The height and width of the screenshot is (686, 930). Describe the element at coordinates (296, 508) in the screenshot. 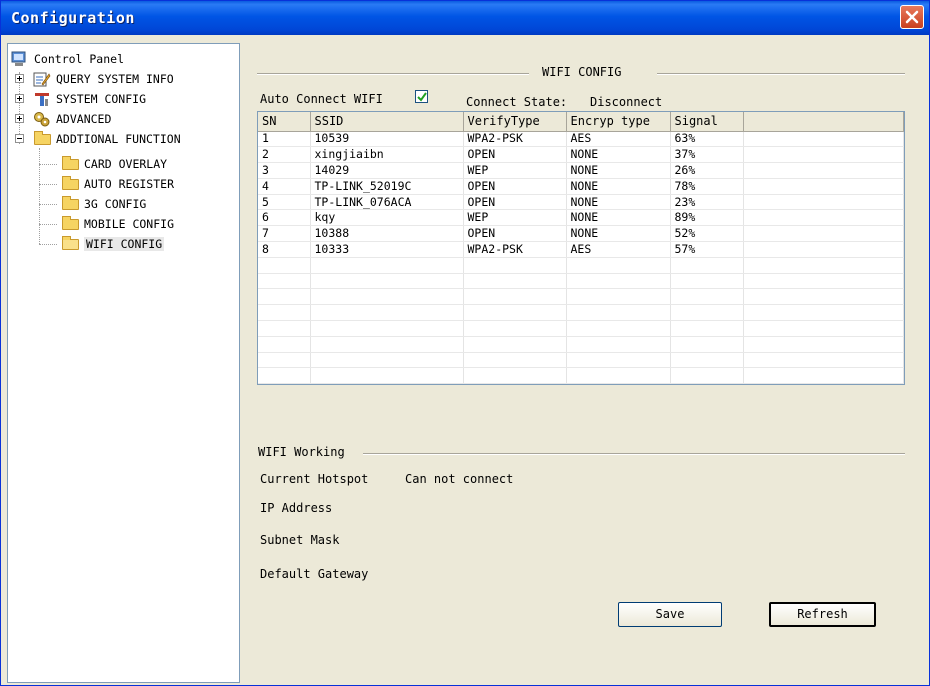

I see `ip-address-label: IP Address` at that location.